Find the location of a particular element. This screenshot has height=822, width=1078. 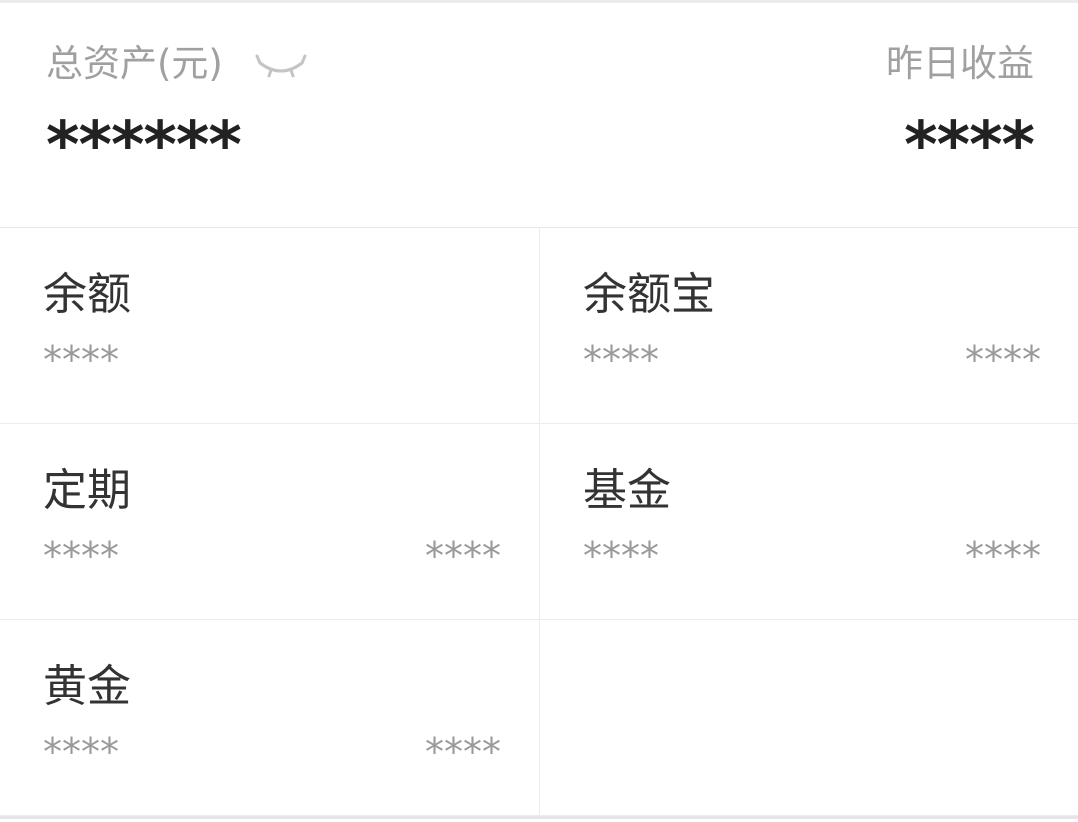

asset-item-fund: 基金 **** **** is located at coordinates (809, 522).